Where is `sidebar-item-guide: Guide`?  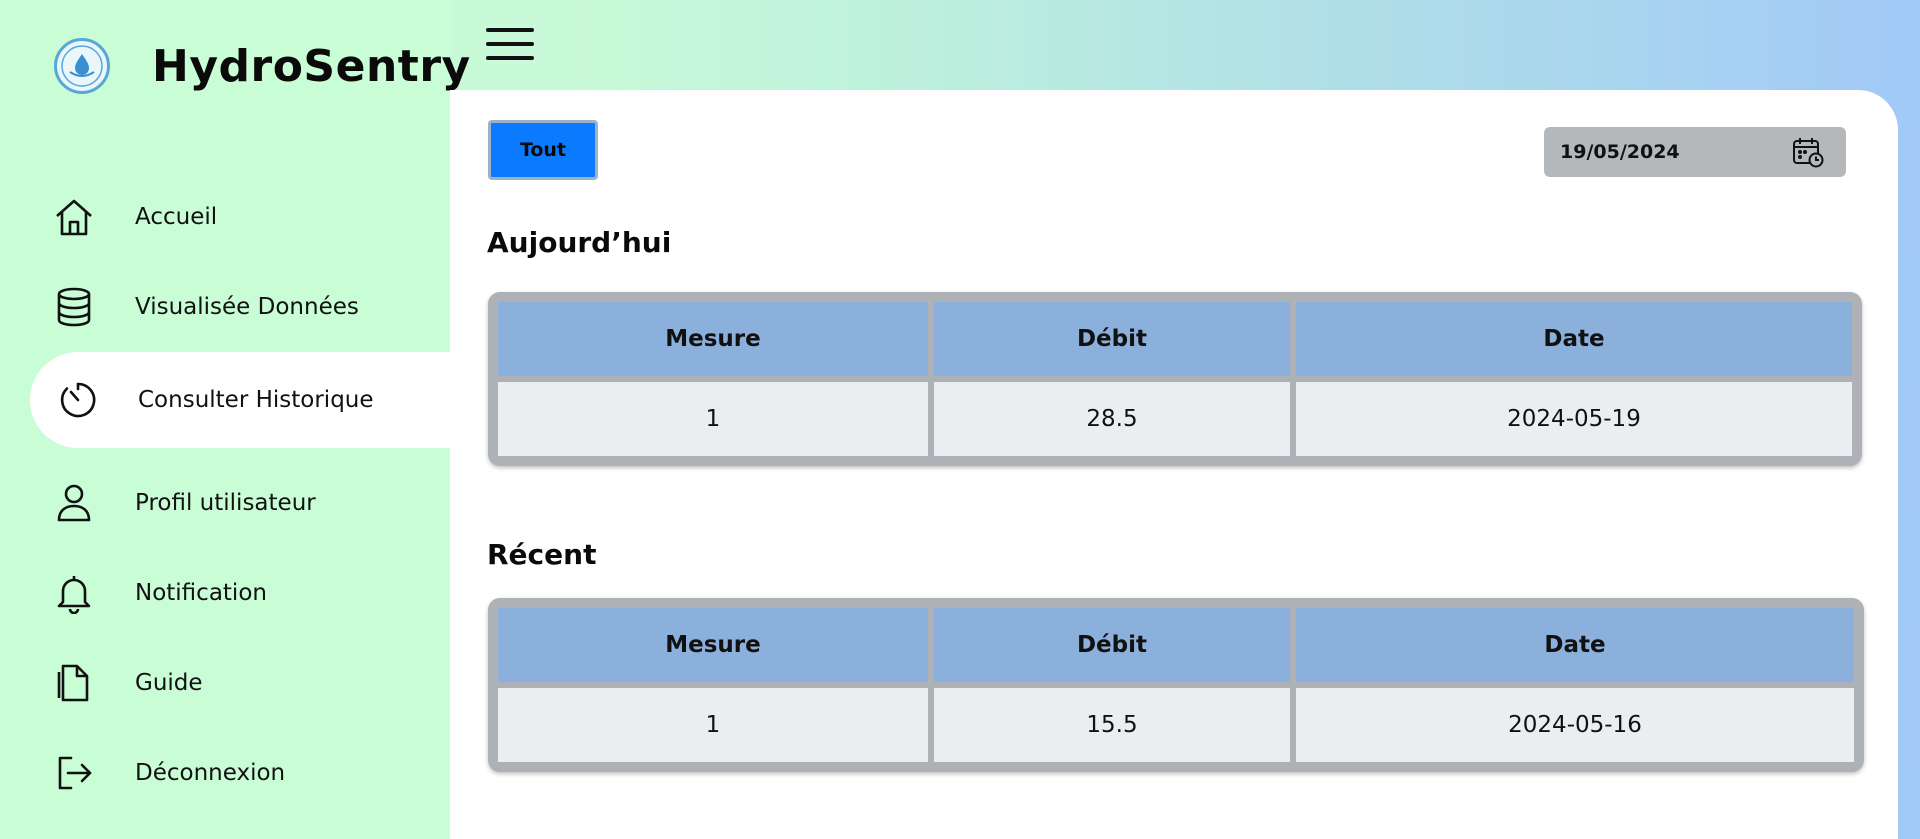
sidebar-item-guide: Guide is located at coordinates (225, 683).